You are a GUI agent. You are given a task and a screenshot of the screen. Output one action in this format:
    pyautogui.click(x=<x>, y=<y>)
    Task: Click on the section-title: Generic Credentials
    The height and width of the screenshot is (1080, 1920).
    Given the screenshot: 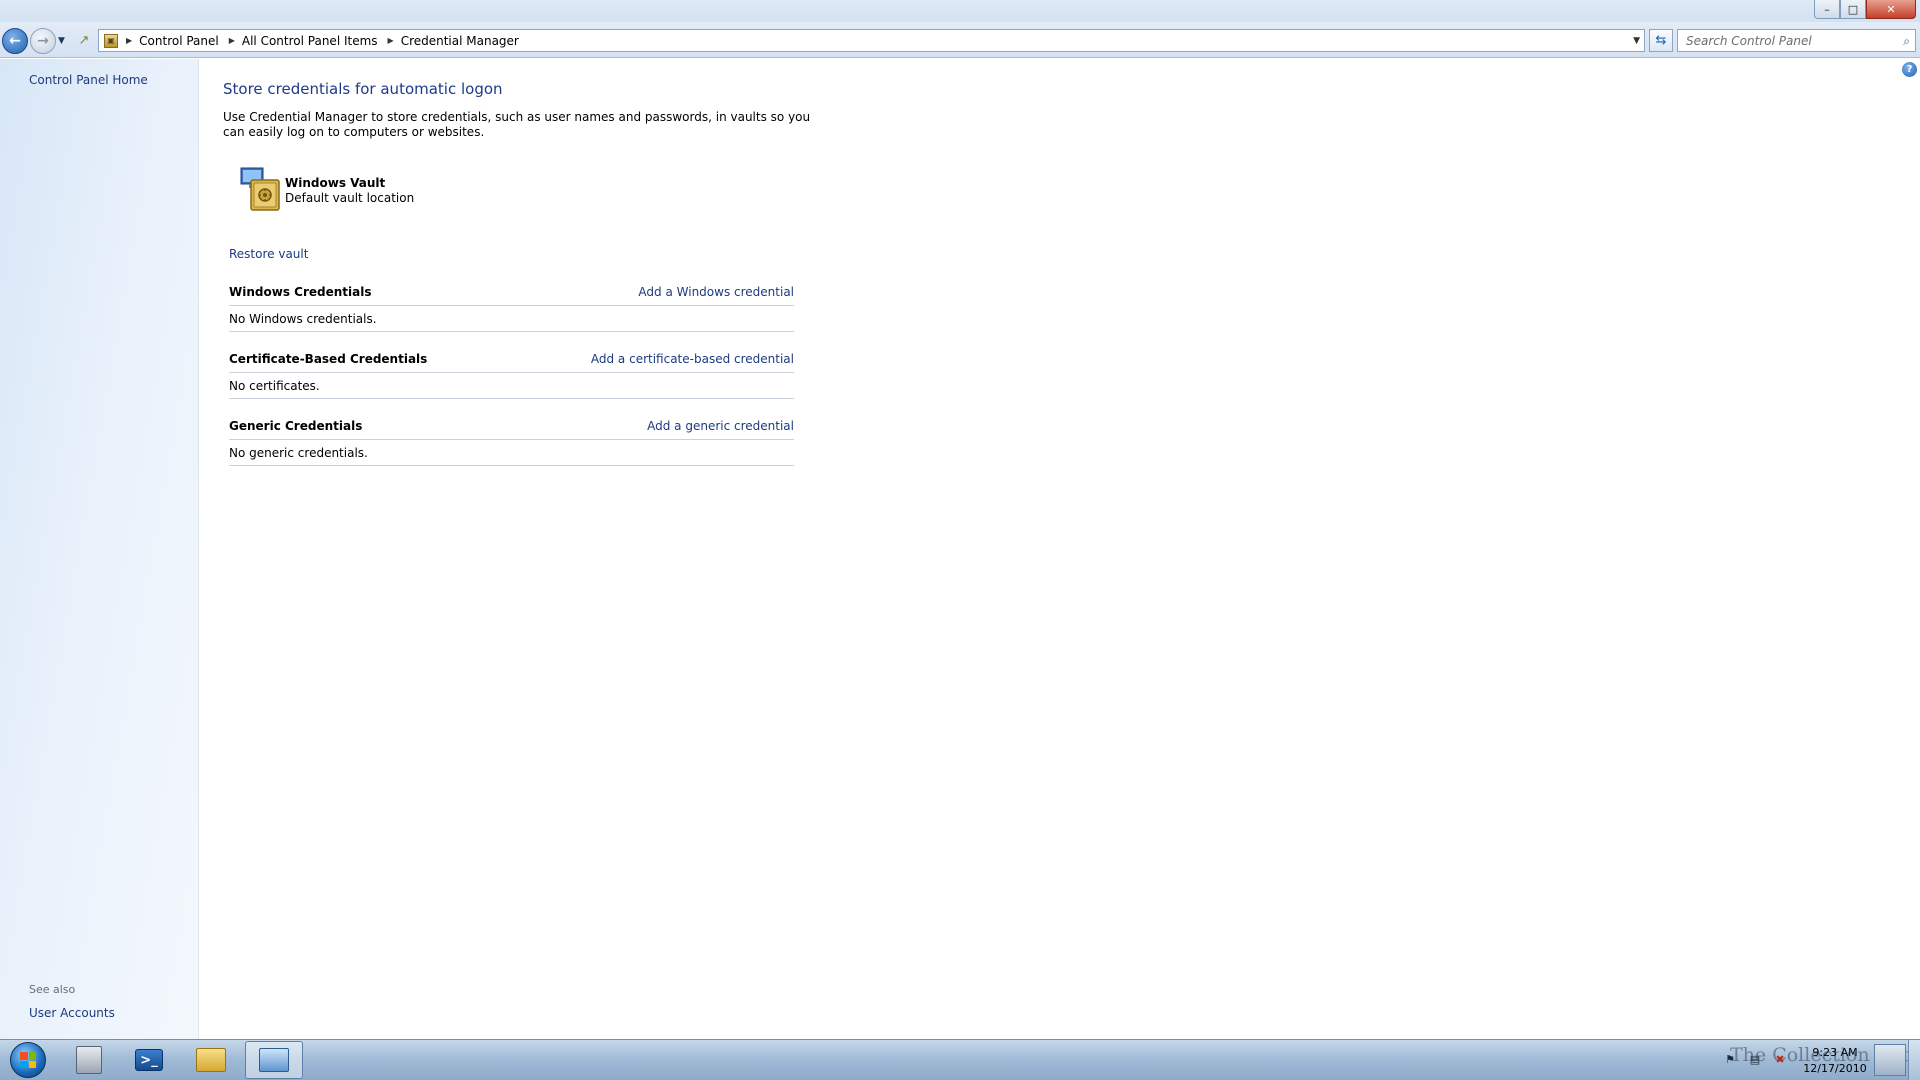 What is the action you would take?
    pyautogui.click(x=296, y=426)
    